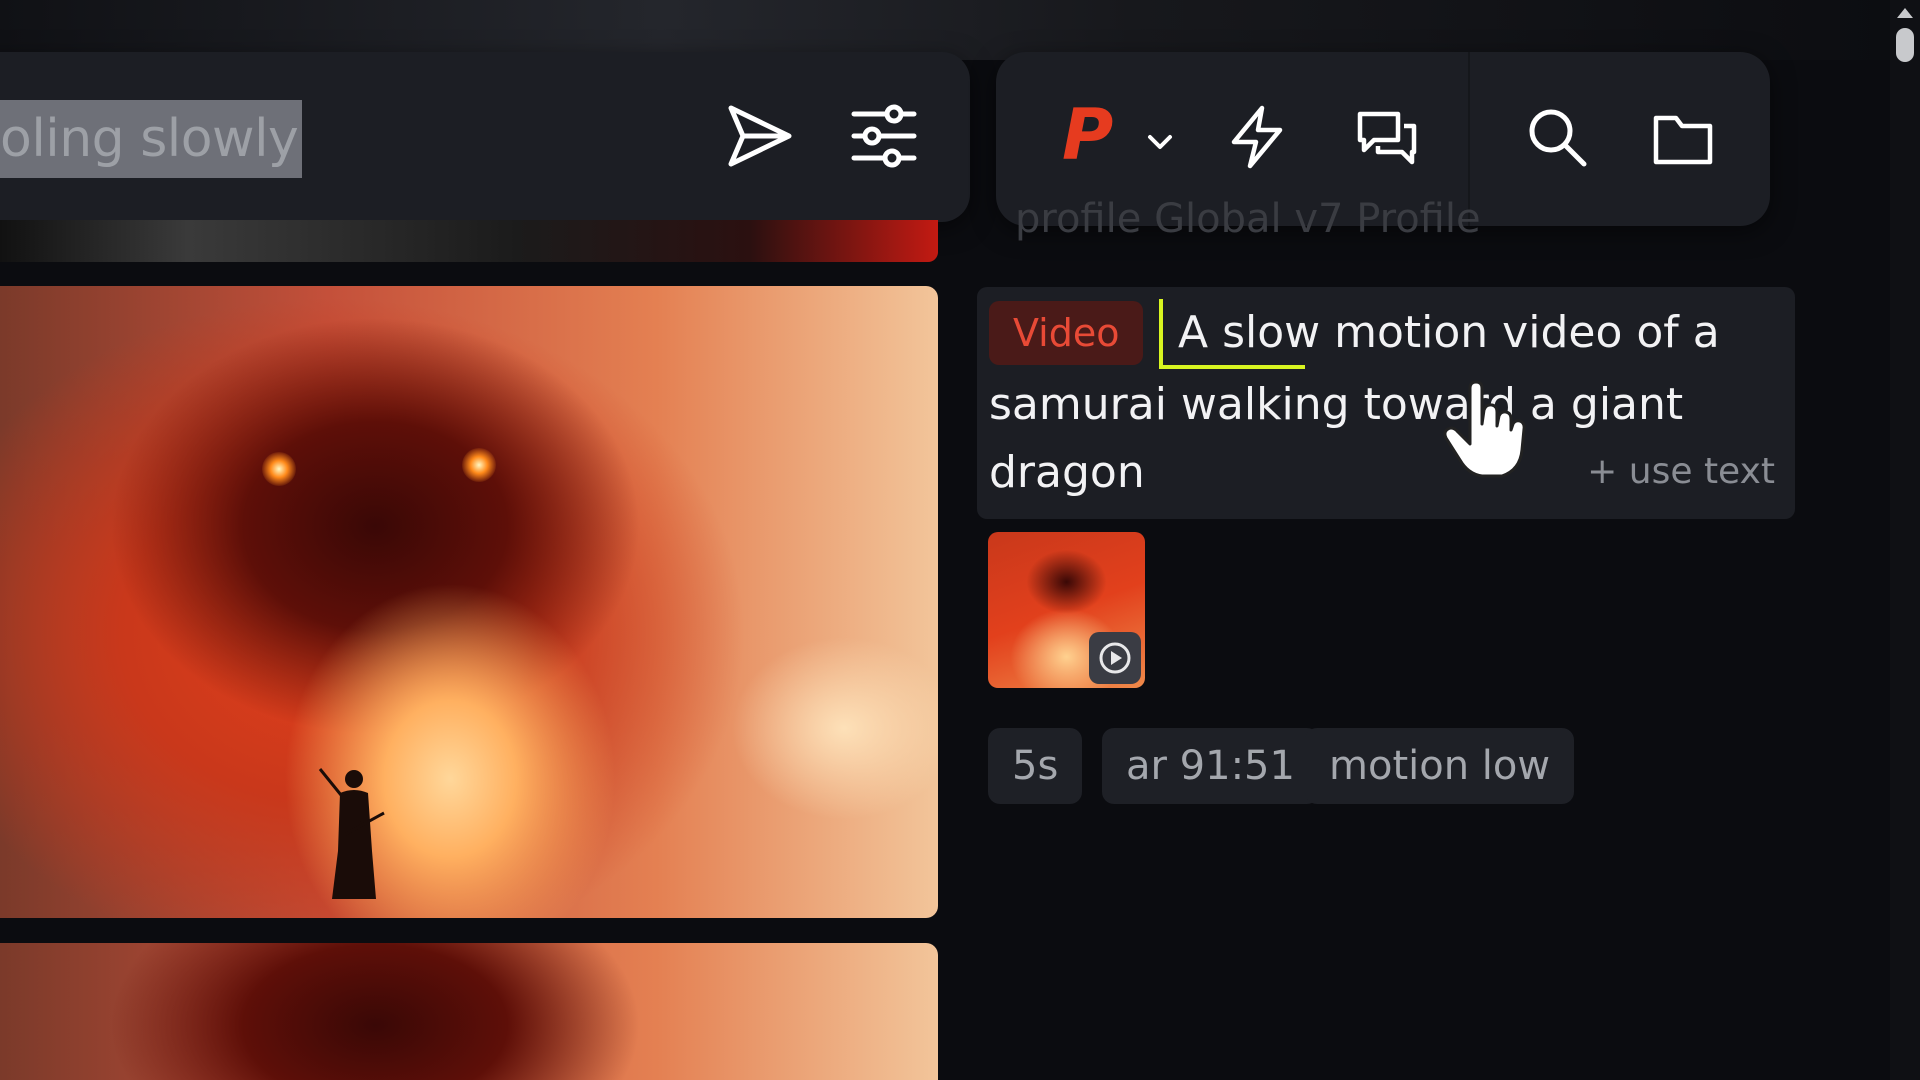  I want to click on image-thumbnail-top, so click(469, 241).